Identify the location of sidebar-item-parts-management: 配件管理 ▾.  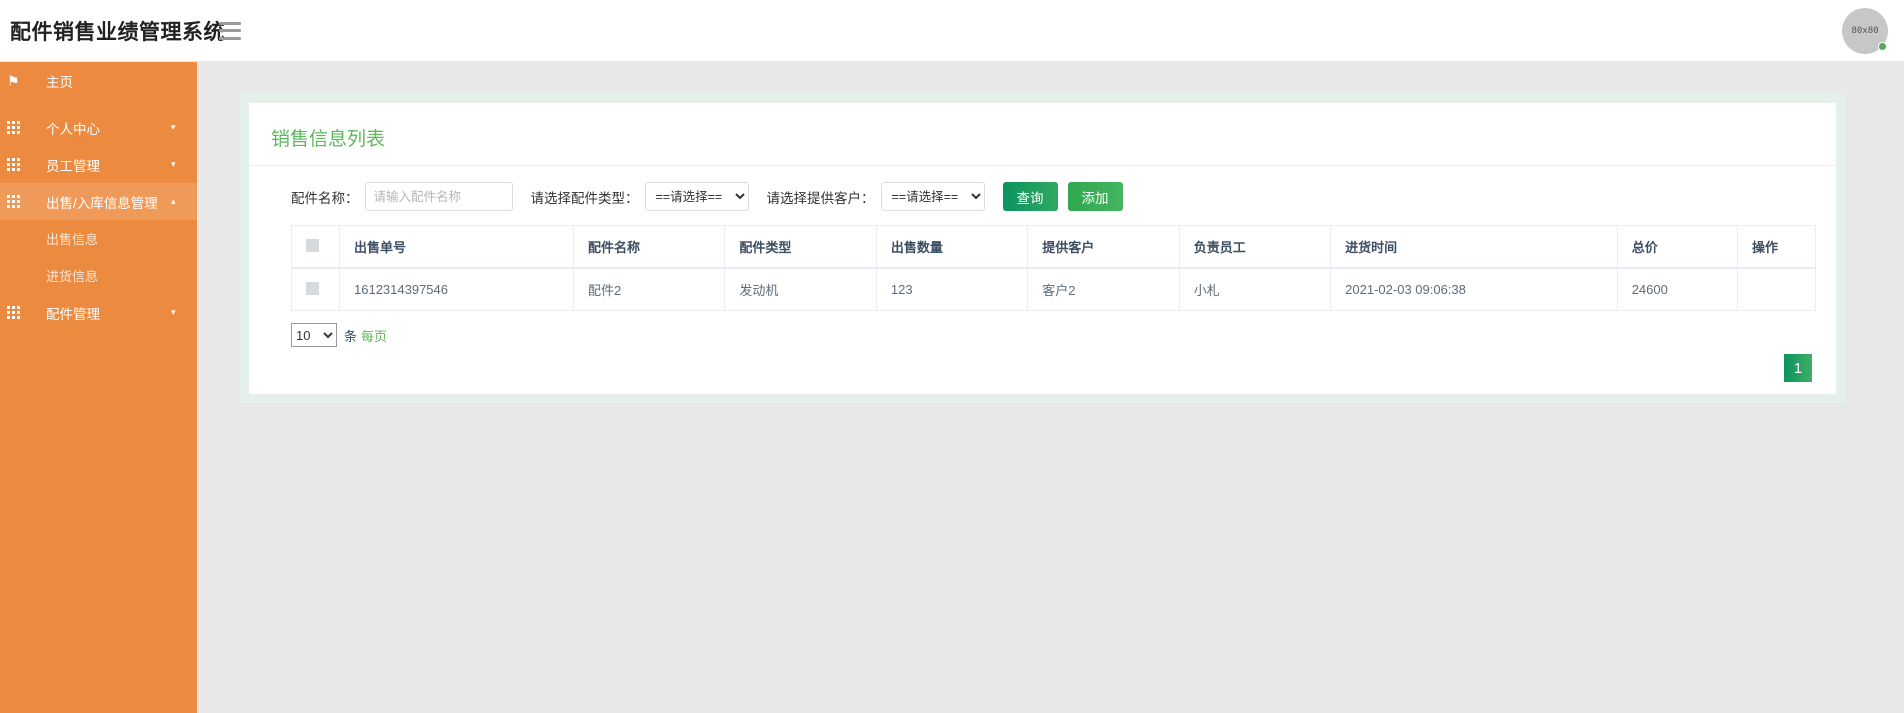
(98, 312).